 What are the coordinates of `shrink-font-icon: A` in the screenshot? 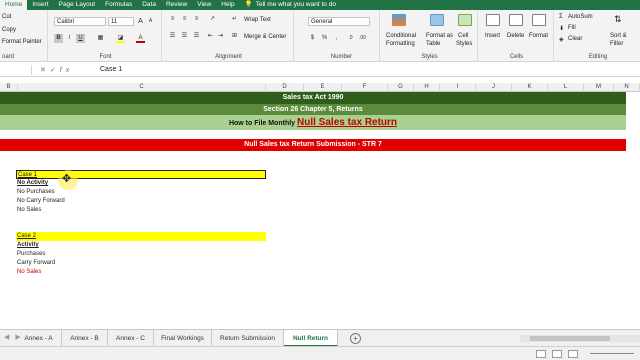 It's located at (150, 21).